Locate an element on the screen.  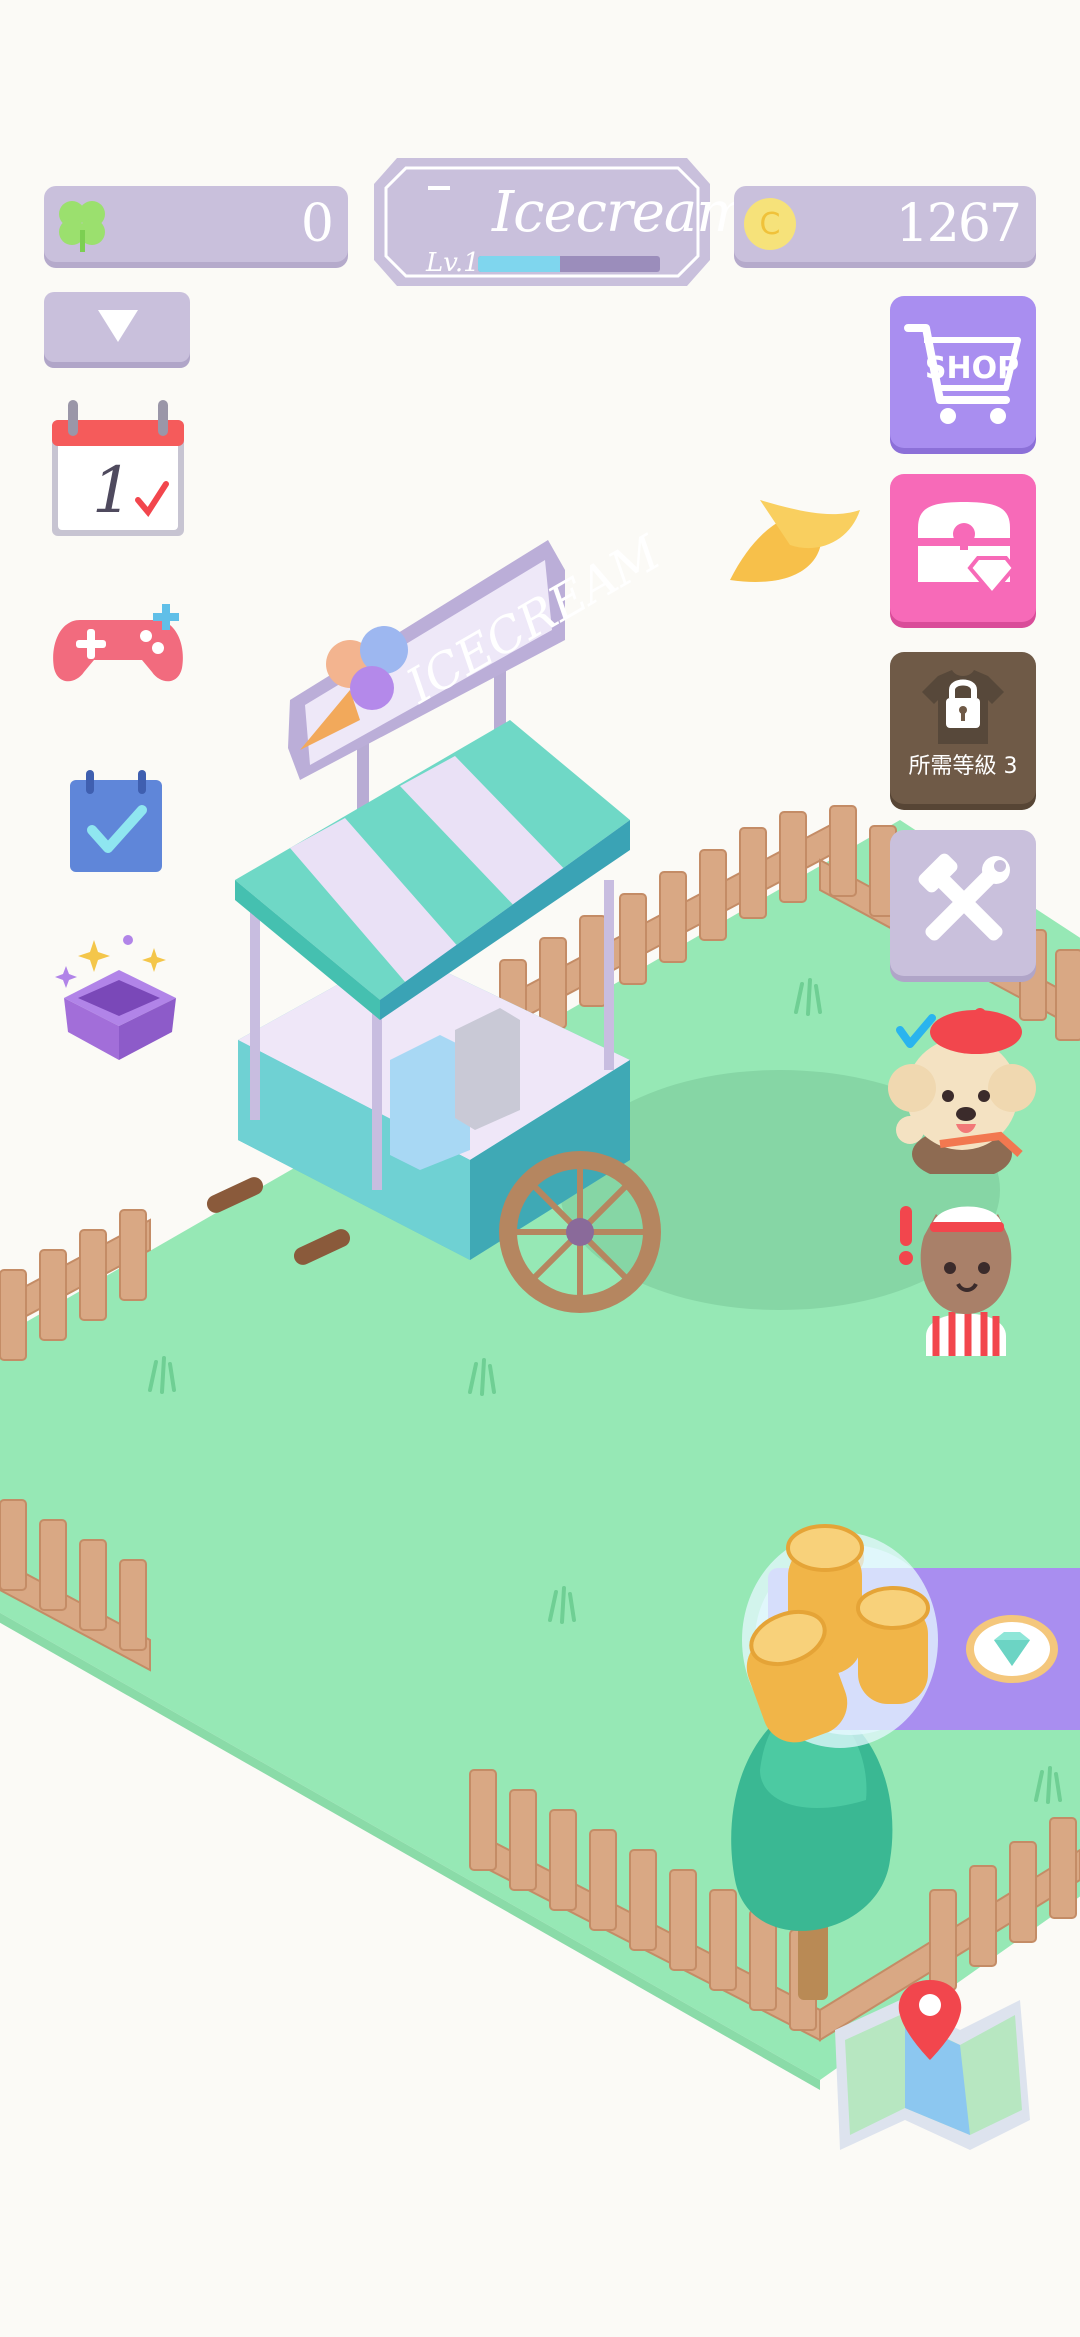
diamond-icon is located at coordinates (1012, 1649).